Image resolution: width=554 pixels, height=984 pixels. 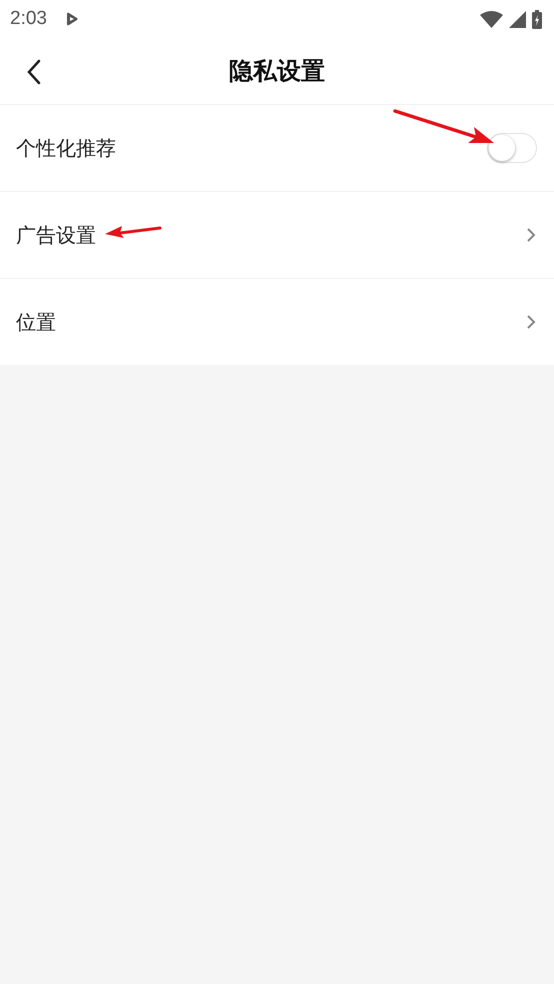 I want to click on status-time: 2:03, so click(x=28, y=19).